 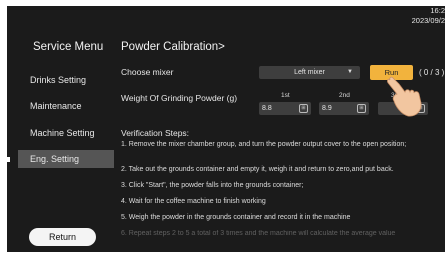 I want to click on mixer-select: Left mixer ▼, so click(x=309, y=72).